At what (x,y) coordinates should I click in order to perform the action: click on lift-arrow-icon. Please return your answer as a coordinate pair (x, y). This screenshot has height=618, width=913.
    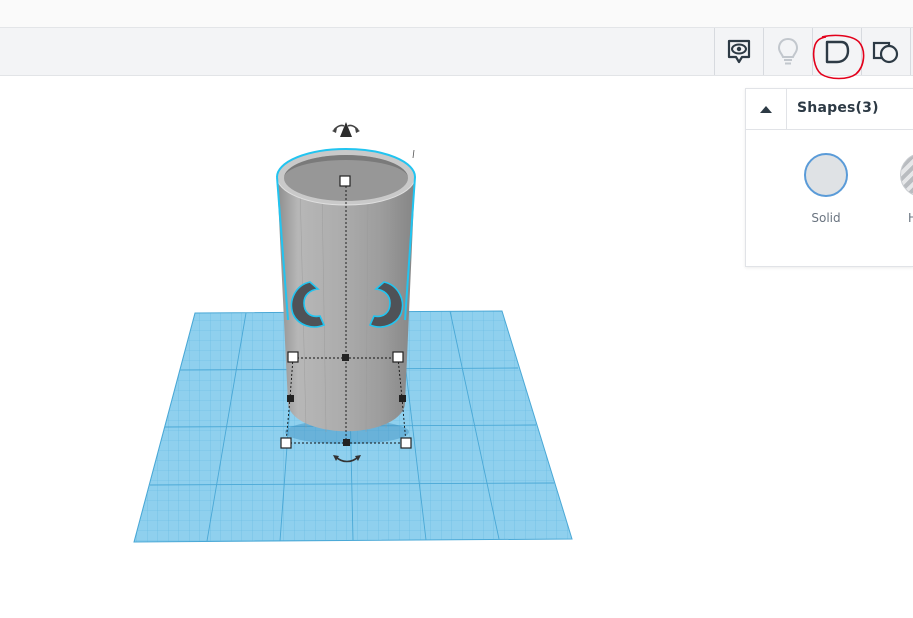
    Looking at the image, I should click on (346, 129).